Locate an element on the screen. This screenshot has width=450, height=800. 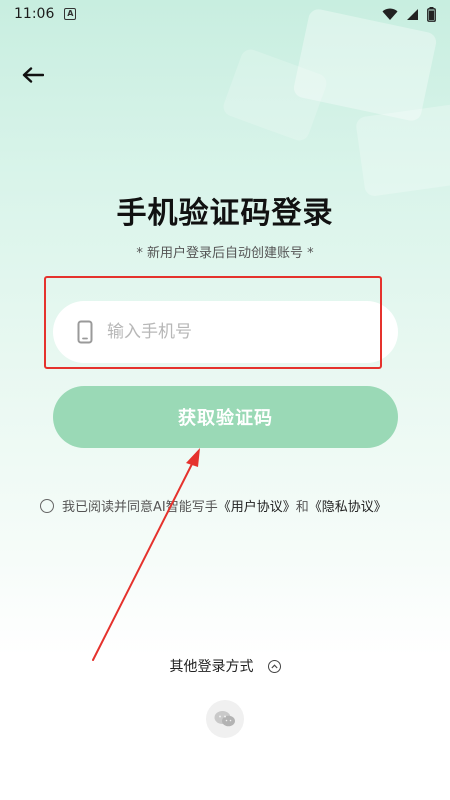
agreement-and: 和 is located at coordinates (302, 507).